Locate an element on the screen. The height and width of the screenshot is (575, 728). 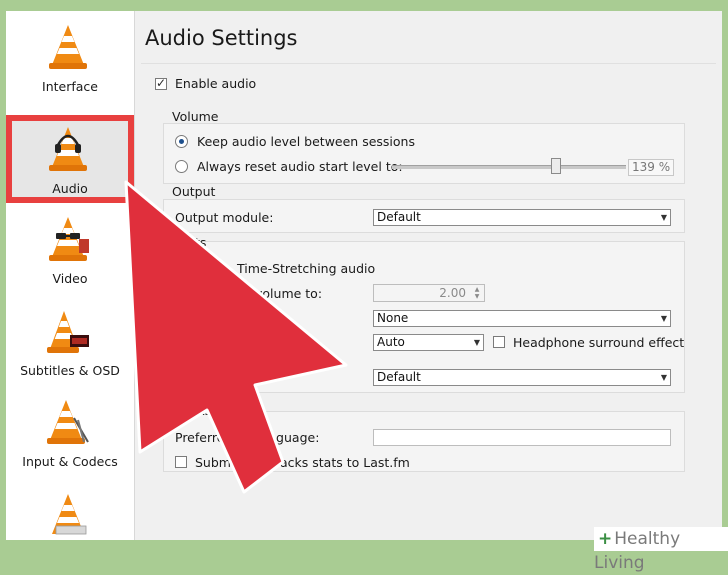
volume-group is located at coordinates (424, 153).